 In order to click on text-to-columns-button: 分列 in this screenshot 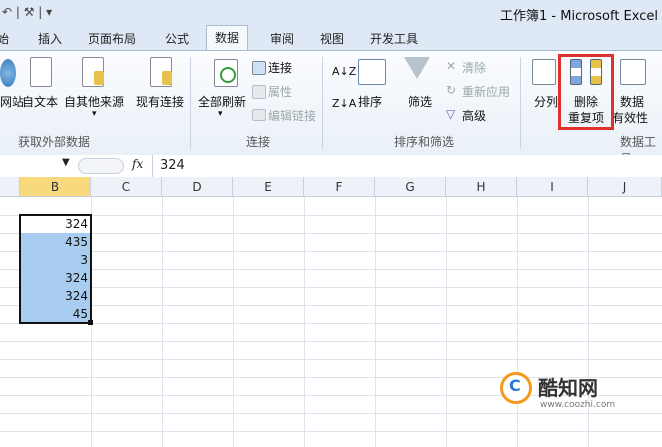, I will do `click(546, 101)`.